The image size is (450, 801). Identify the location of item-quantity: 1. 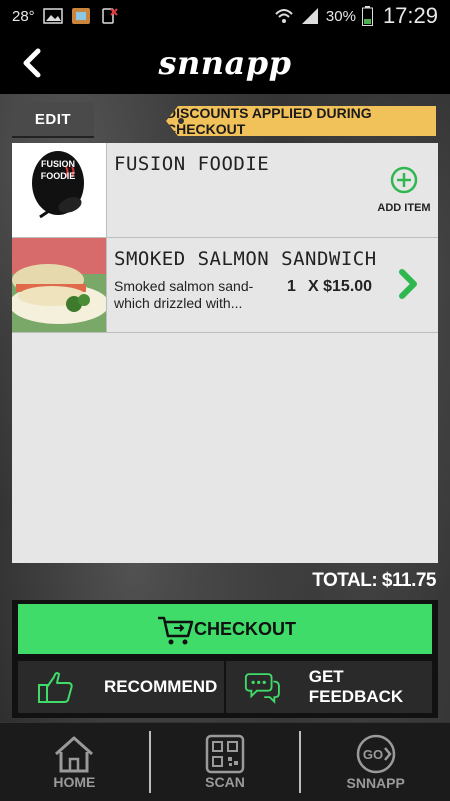
(291, 286).